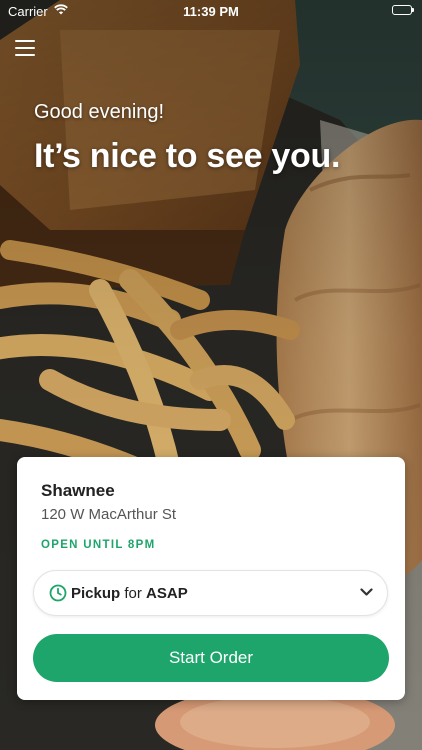 This screenshot has width=422, height=750. Describe the element at coordinates (25, 48) in the screenshot. I see `hamburger-menu-icon` at that location.